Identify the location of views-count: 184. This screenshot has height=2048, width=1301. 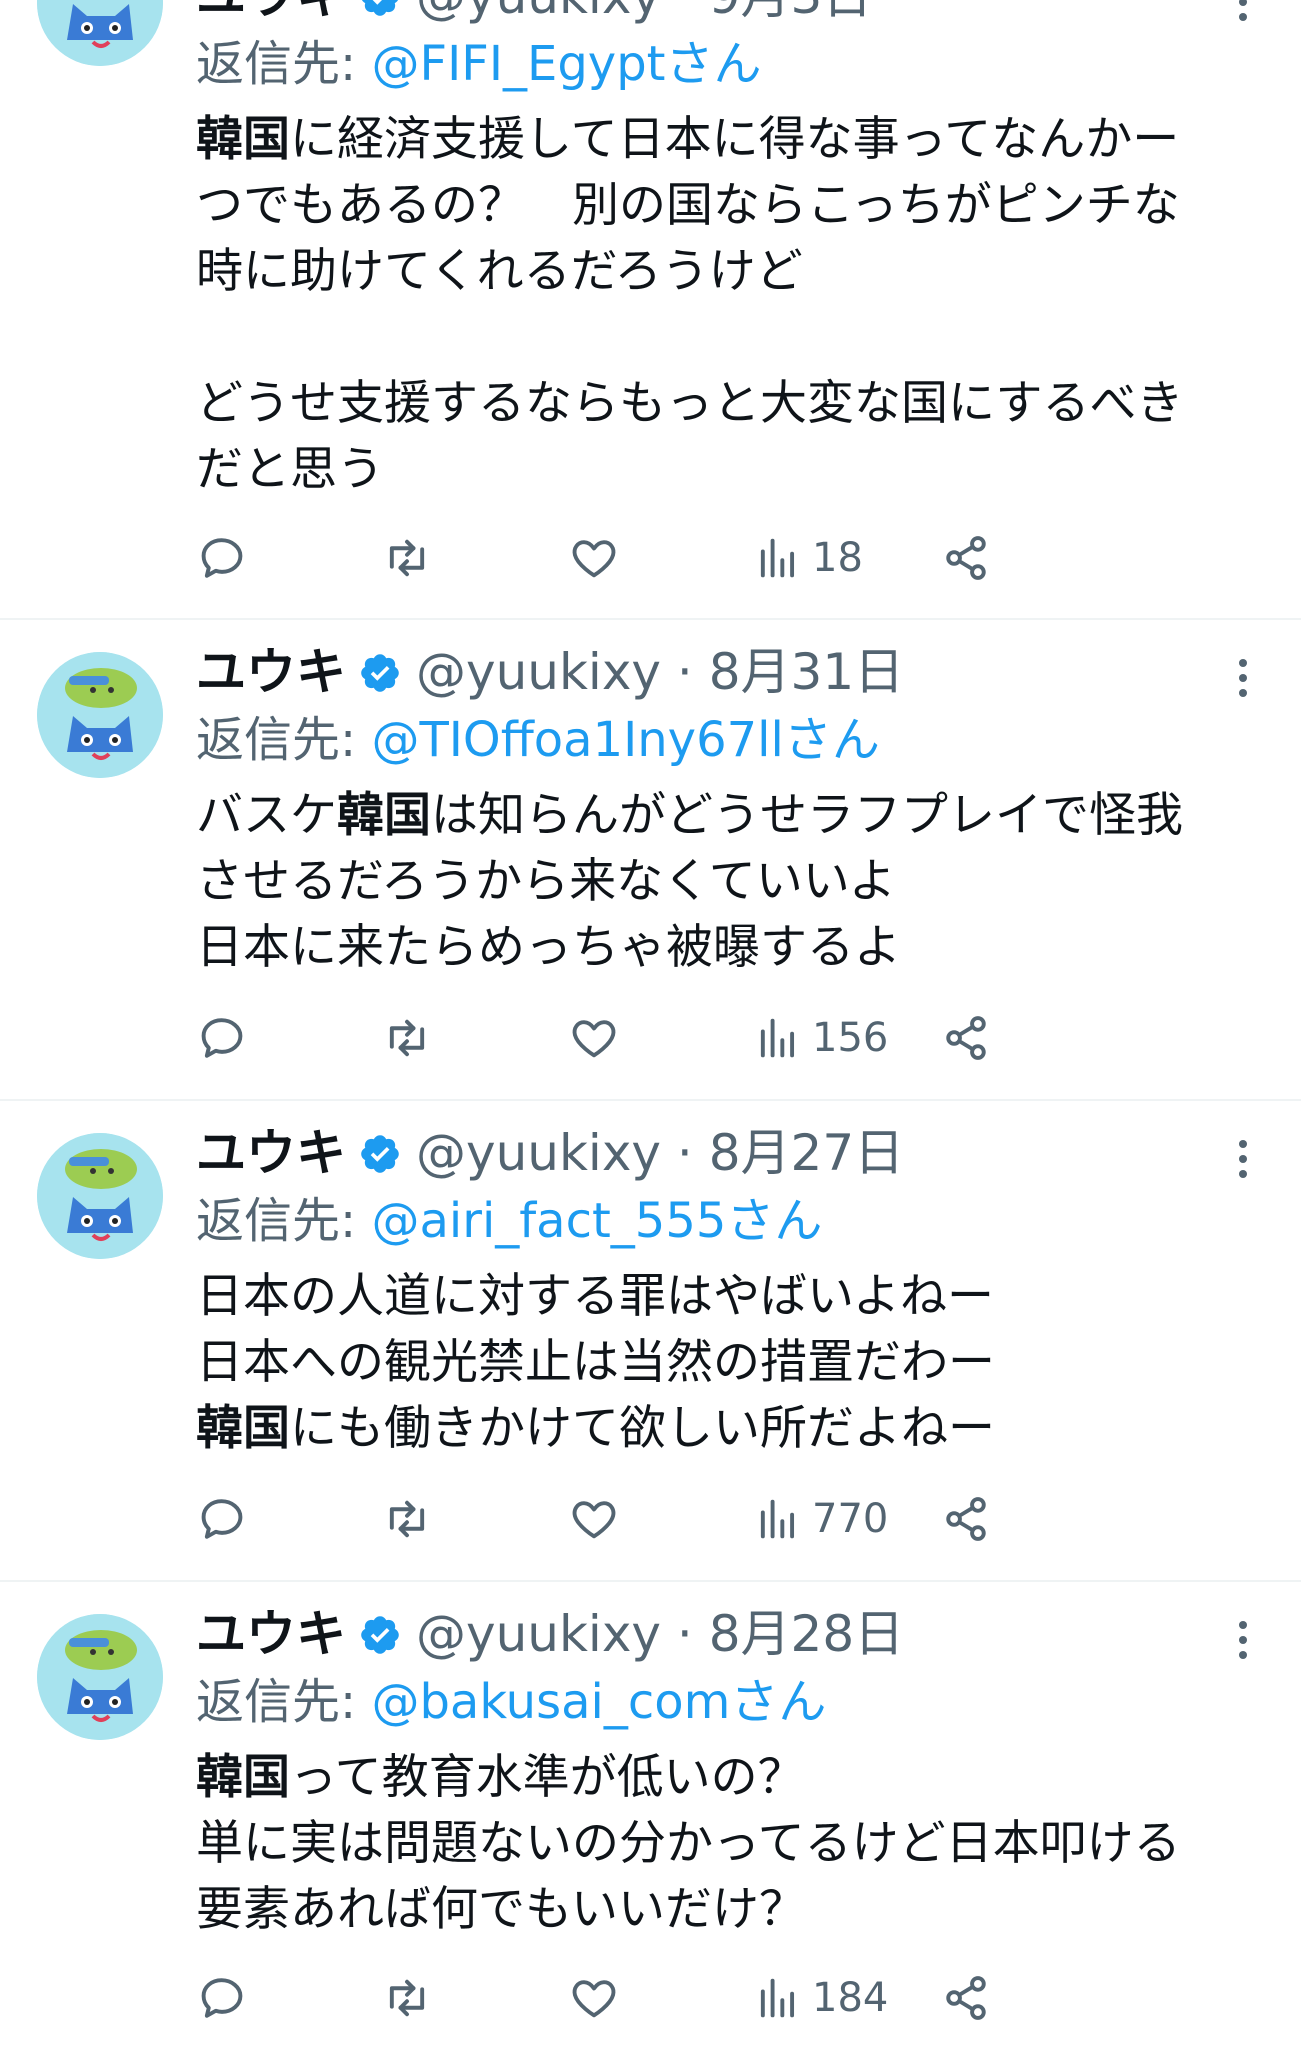
(850, 1998).